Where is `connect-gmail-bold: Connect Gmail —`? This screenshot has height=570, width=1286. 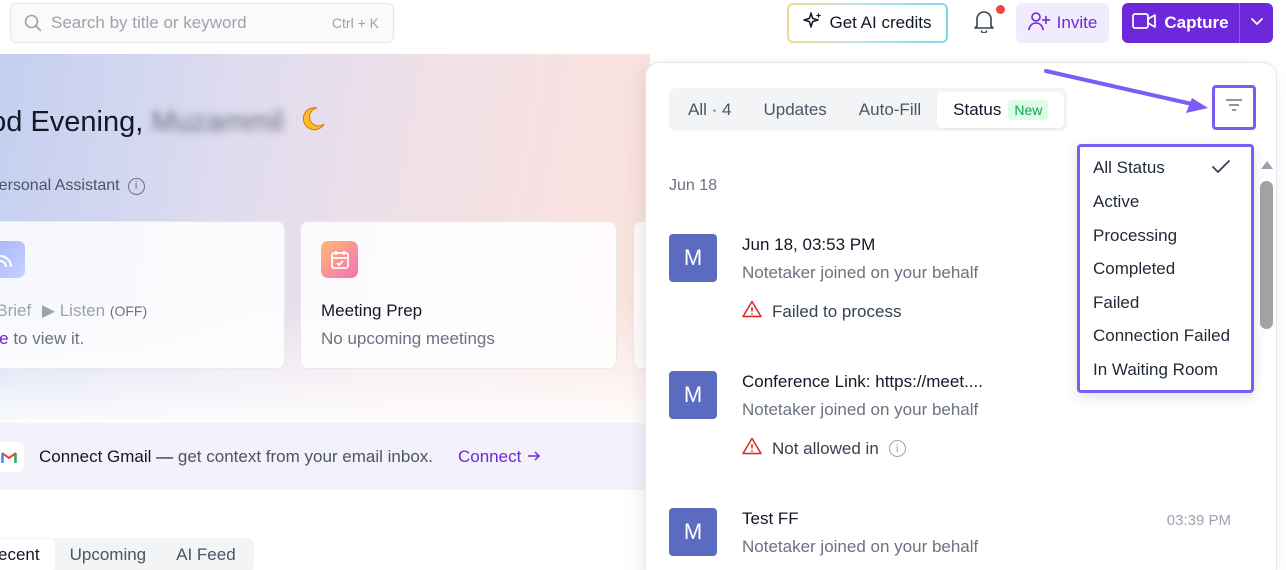
connect-gmail-bold: Connect Gmail — is located at coordinates (106, 456).